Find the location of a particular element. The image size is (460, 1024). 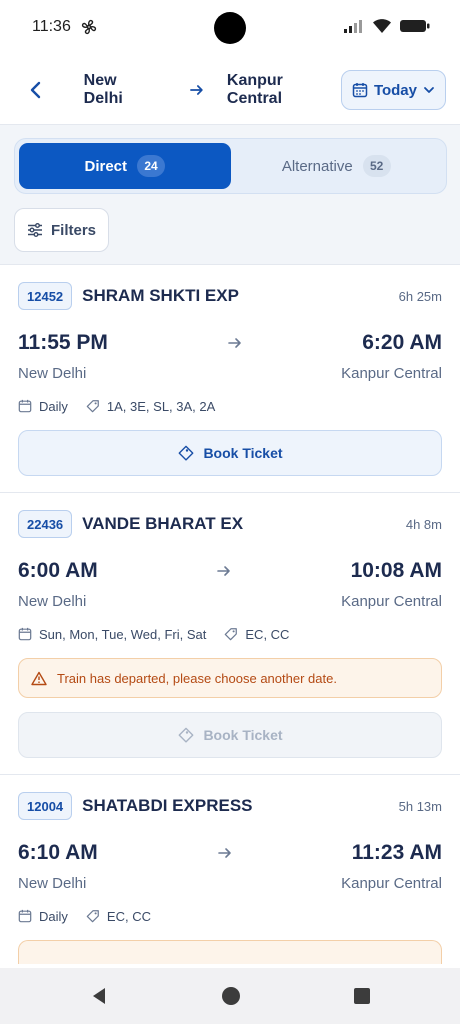

train-number-badge: 12004 is located at coordinates (45, 806).